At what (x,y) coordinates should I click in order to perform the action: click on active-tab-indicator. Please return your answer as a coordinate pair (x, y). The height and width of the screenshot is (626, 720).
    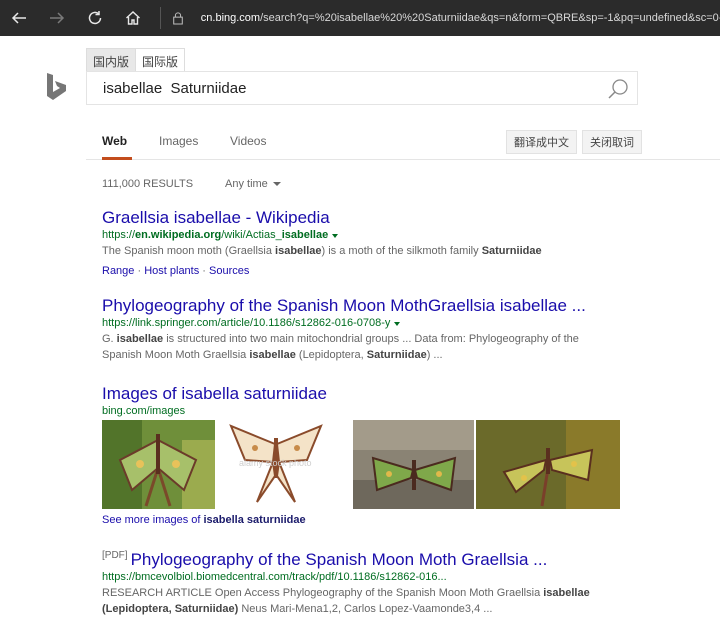
    Looking at the image, I should click on (117, 158).